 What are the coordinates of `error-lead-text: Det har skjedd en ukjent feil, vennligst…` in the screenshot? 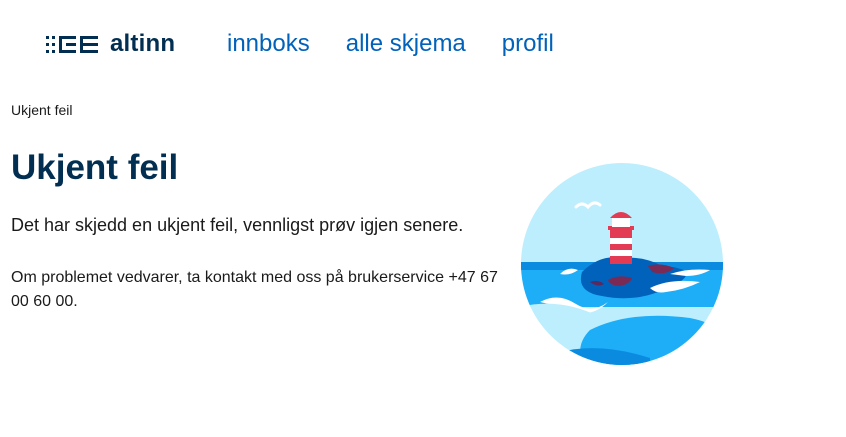 It's located at (237, 225).